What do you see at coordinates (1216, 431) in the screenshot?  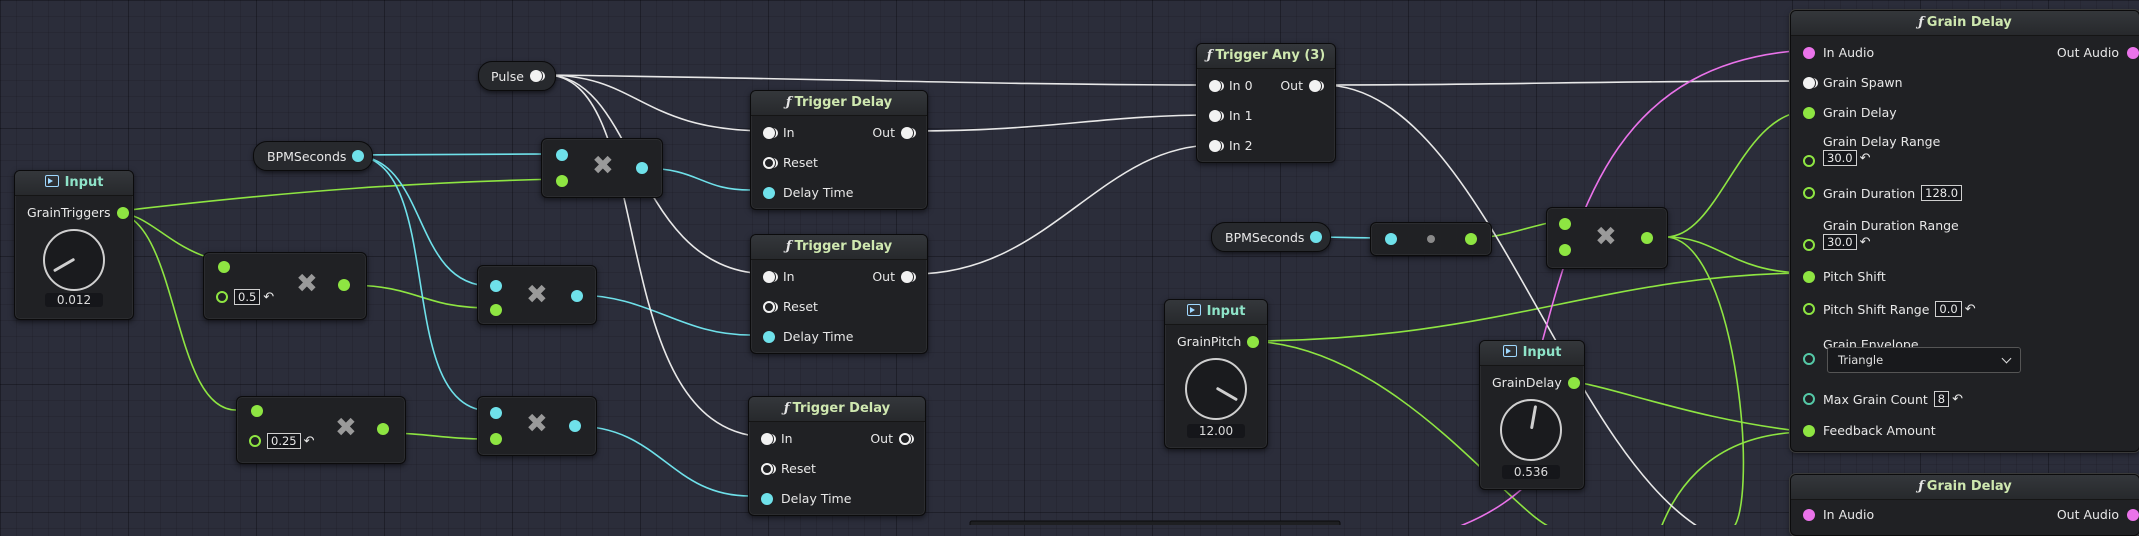 I see `grain-pitch-value: 12.00` at bounding box center [1216, 431].